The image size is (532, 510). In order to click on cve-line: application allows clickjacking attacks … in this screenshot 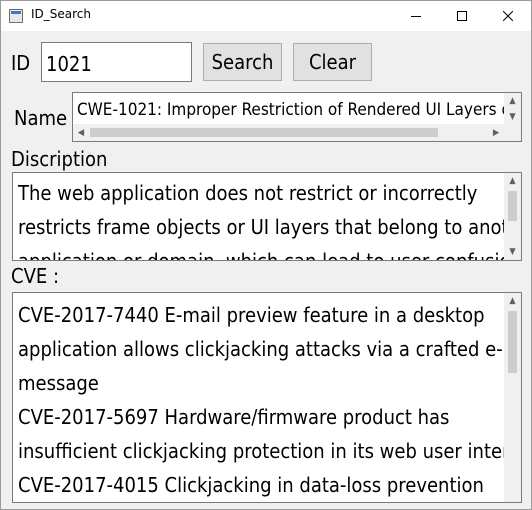, I will do `click(270, 349)`.